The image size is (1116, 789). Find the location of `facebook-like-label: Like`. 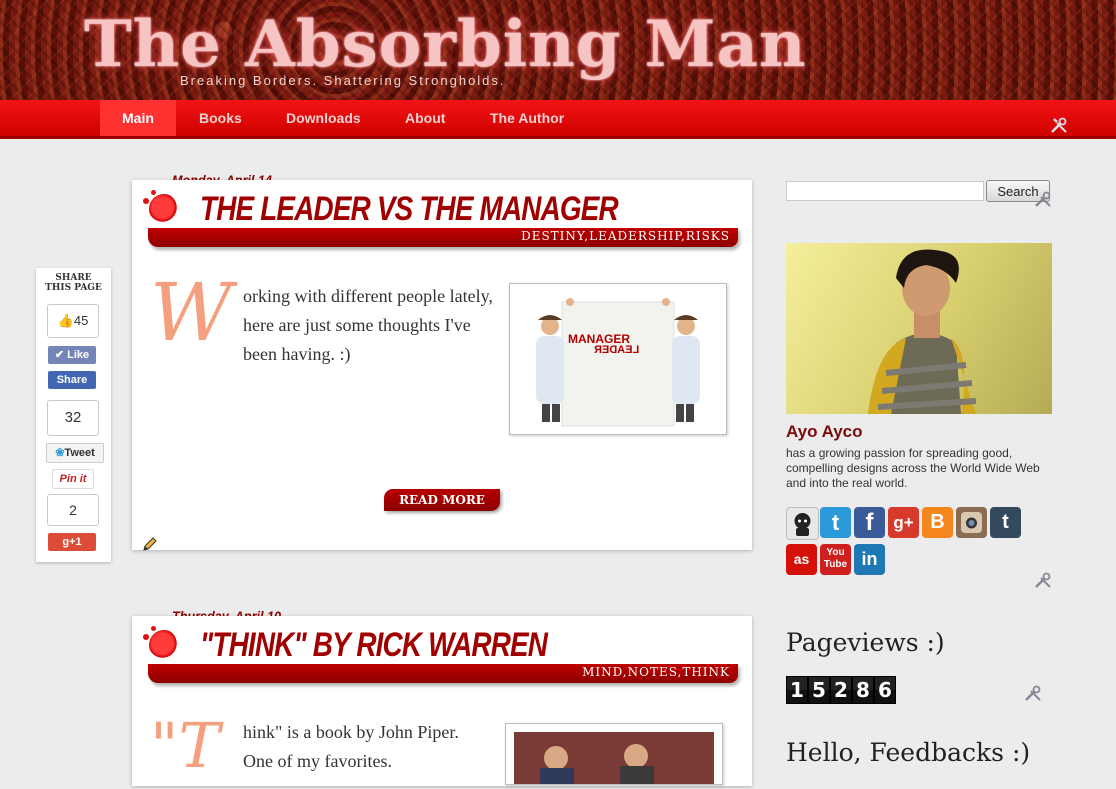

facebook-like-label: Like is located at coordinates (78, 355).